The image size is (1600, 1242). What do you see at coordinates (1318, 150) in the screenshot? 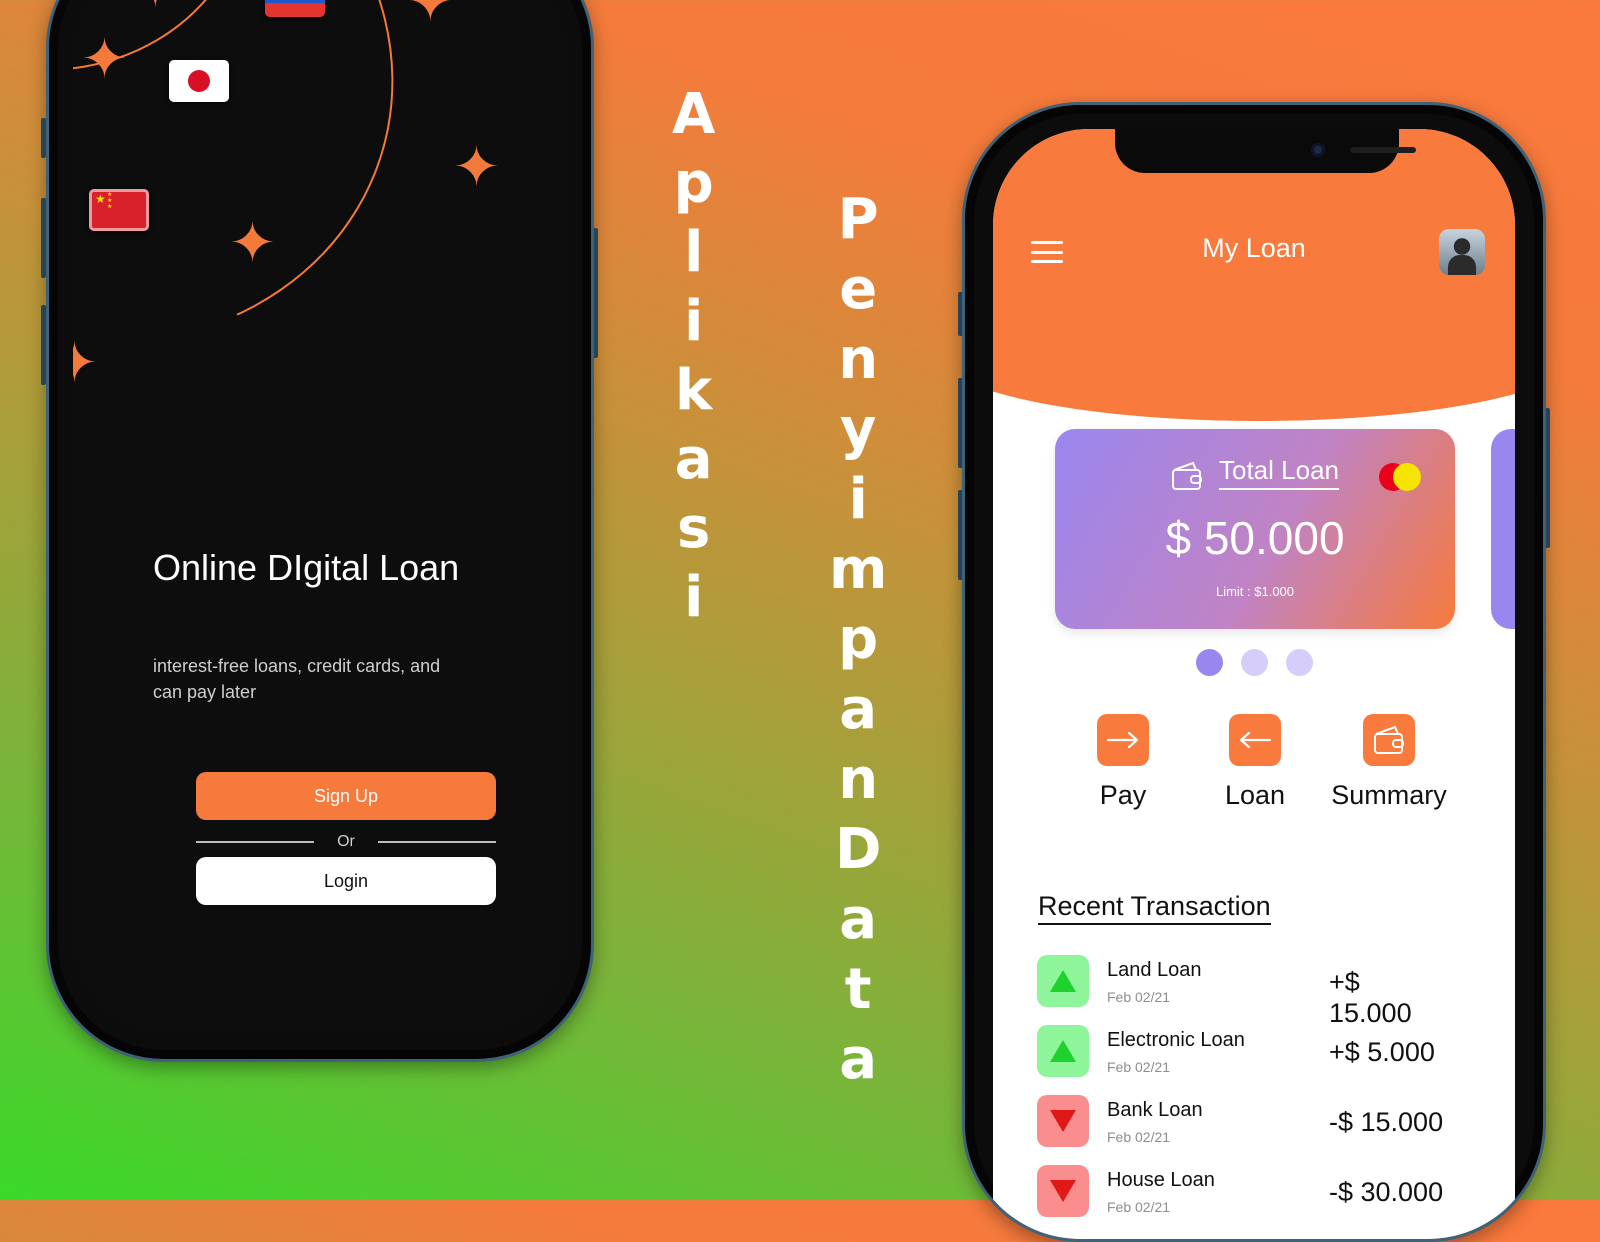
I see `camera-icon` at bounding box center [1318, 150].